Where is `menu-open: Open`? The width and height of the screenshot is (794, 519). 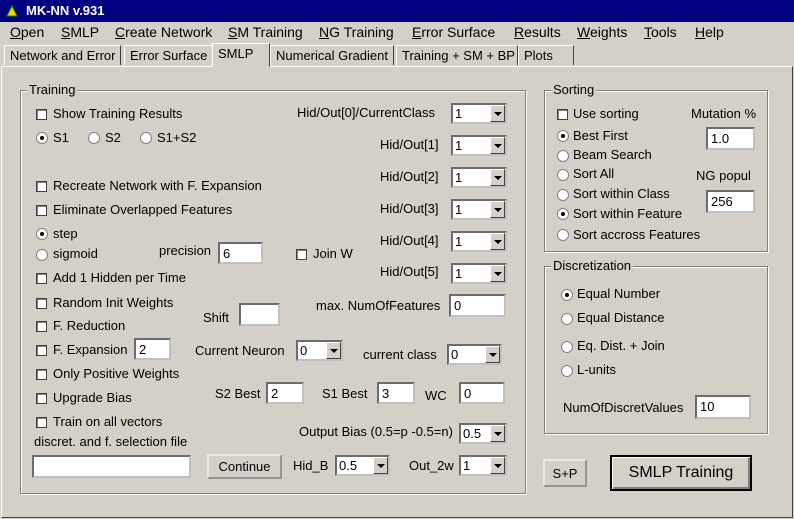 menu-open: Open is located at coordinates (27, 32).